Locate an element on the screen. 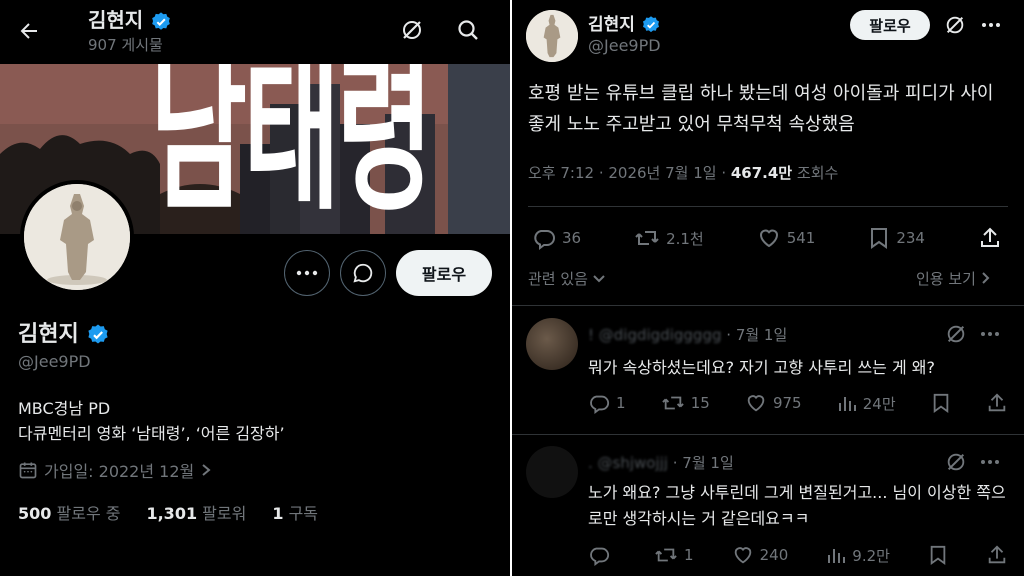 The width and height of the screenshot is (1024, 576). subscriptions-count: 1 is located at coordinates (278, 513).